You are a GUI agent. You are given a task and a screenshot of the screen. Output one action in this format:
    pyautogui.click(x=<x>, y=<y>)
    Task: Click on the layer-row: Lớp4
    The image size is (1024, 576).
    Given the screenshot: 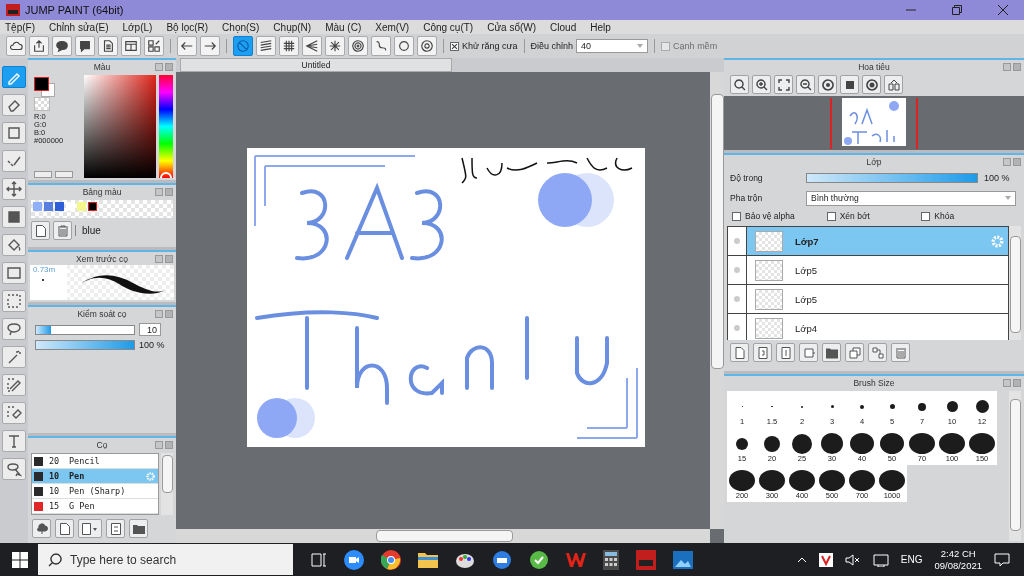 What is the action you would take?
    pyautogui.click(x=868, y=327)
    